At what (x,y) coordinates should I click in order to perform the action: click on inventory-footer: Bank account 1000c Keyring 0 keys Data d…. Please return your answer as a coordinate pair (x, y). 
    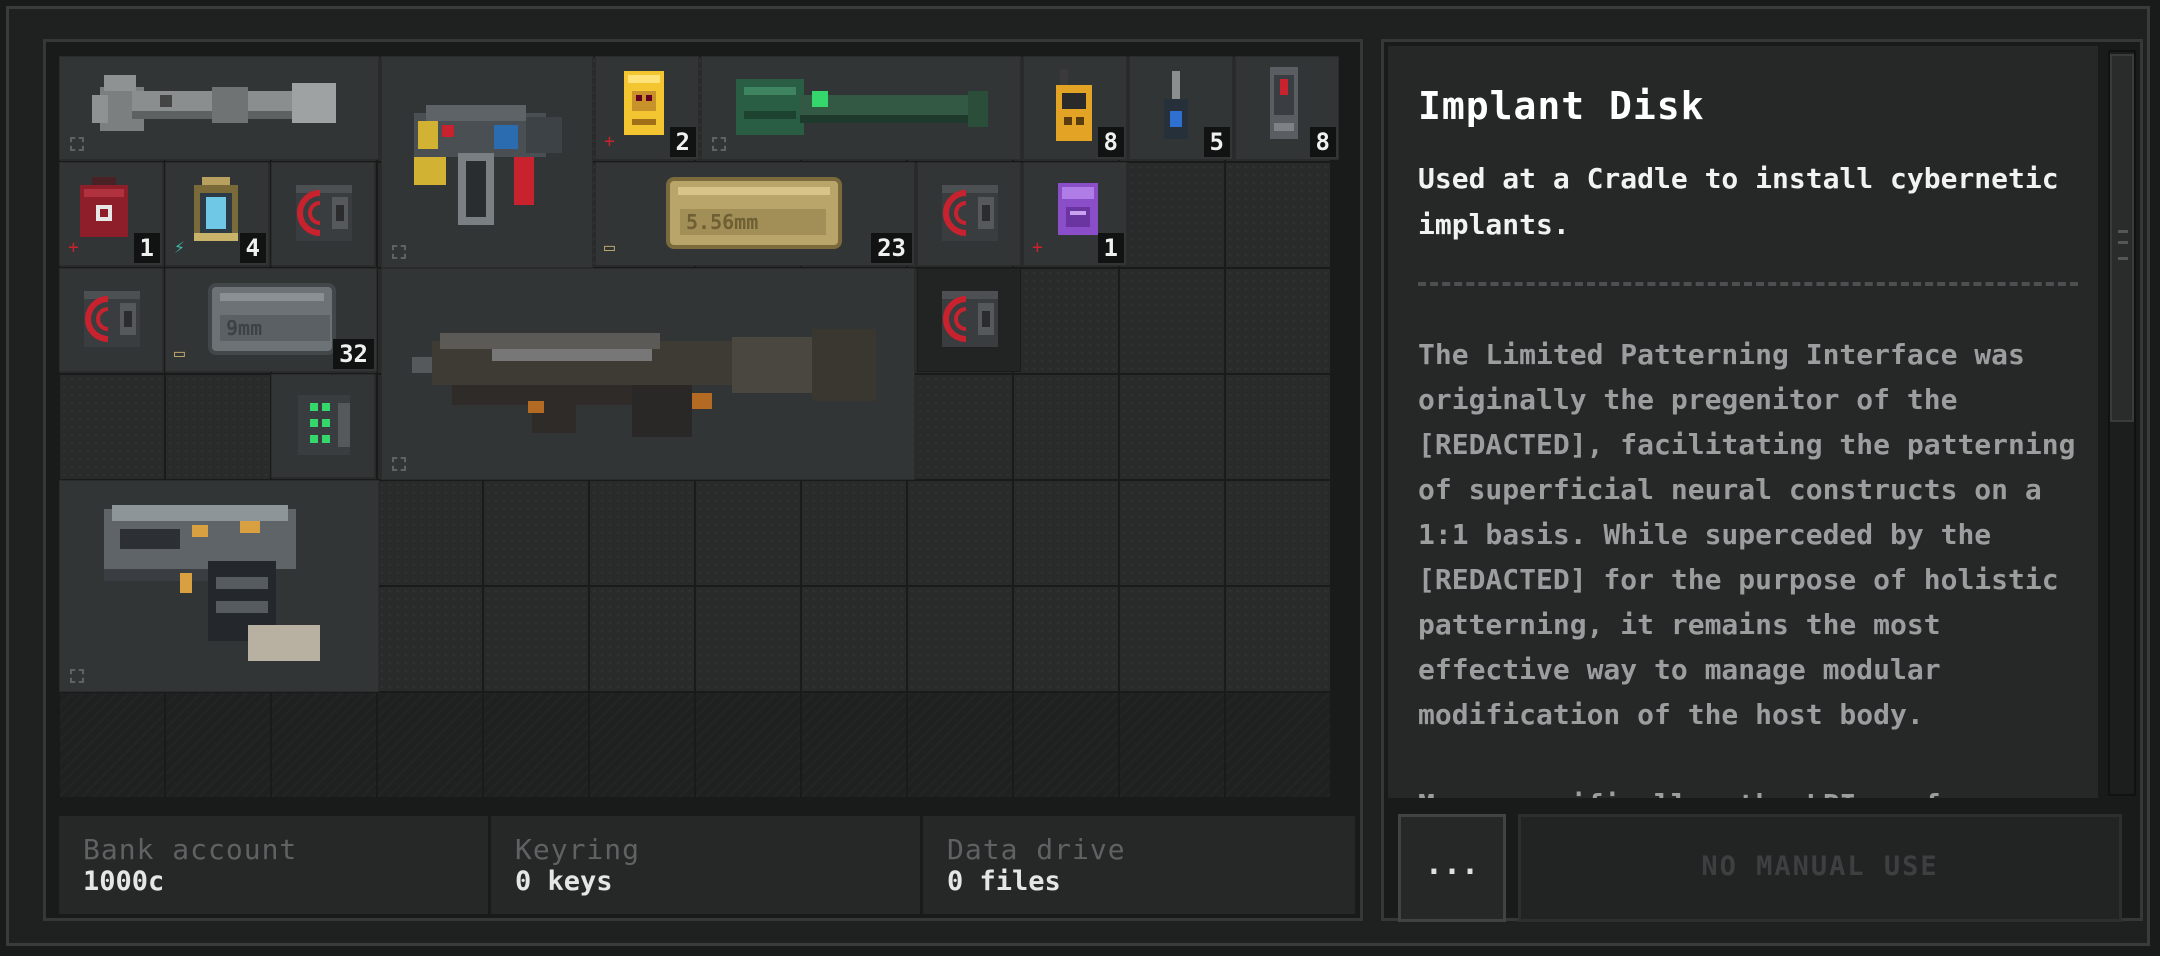
    Looking at the image, I should click on (707, 865).